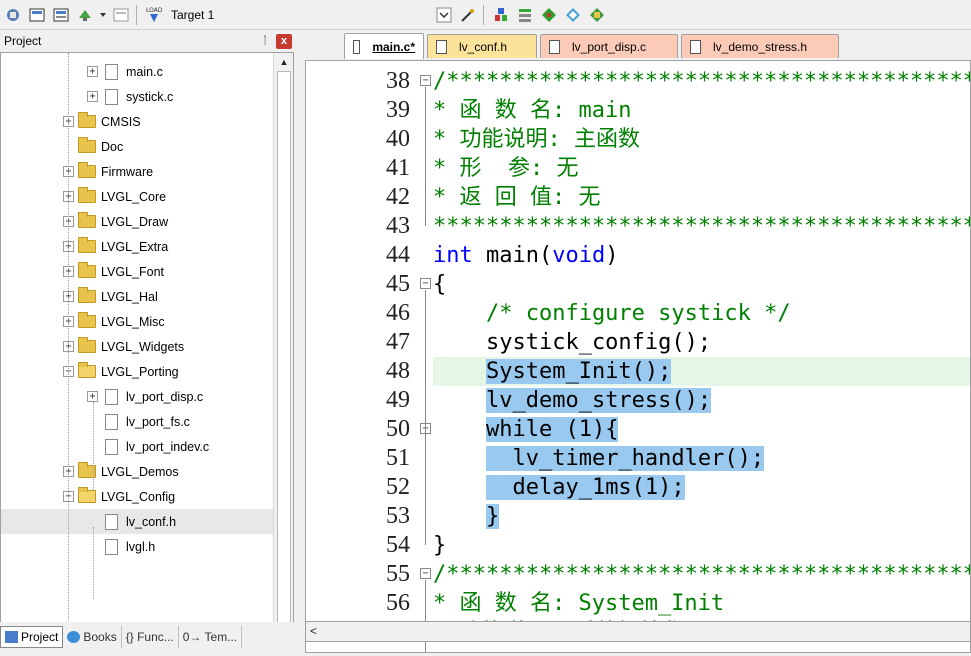  I want to click on bottom-tab-project: Project, so click(32, 637).